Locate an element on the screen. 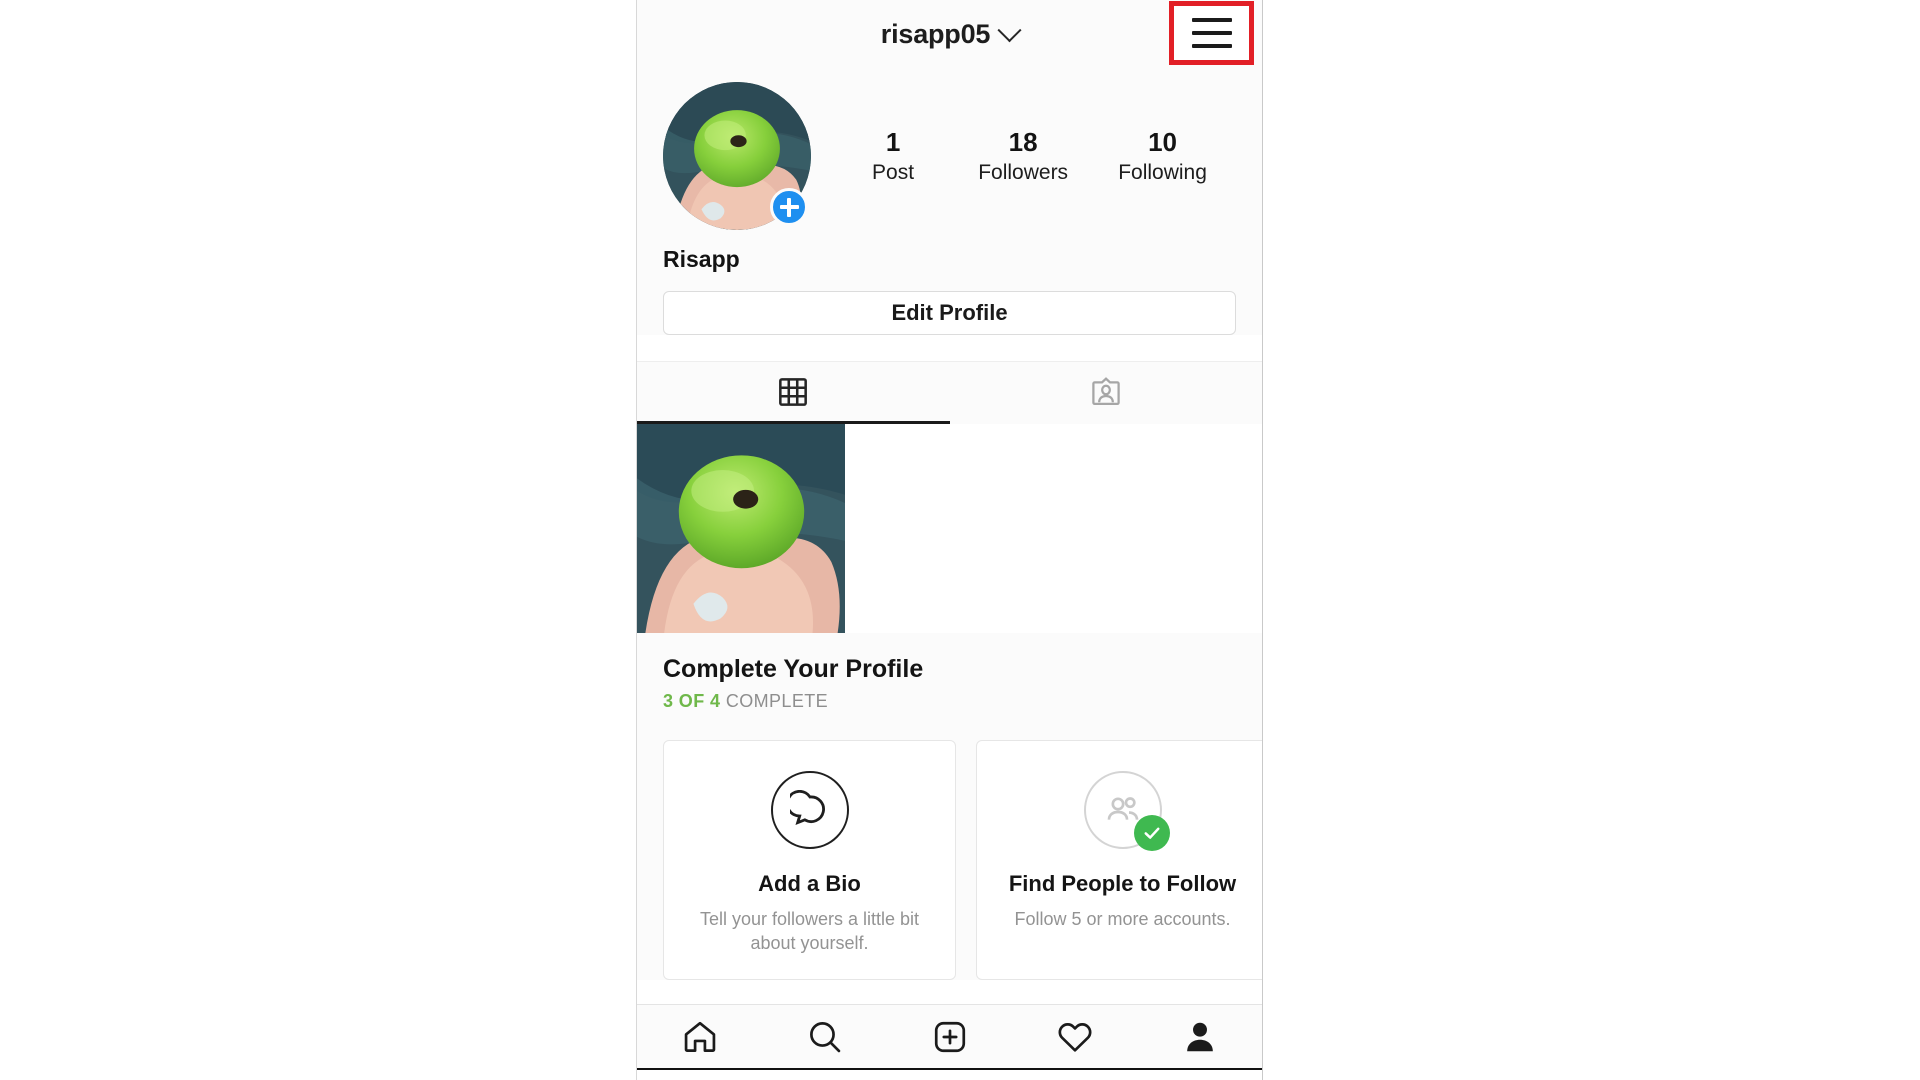 This screenshot has height=1080, width=1920. person-card-icon is located at coordinates (1106, 390).